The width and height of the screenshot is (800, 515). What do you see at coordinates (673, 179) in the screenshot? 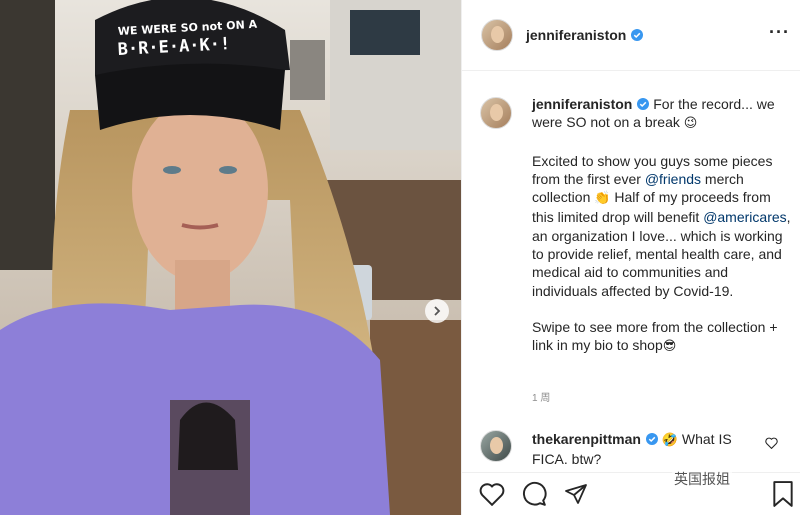
I see `mention-friends-link: @friends` at bounding box center [673, 179].